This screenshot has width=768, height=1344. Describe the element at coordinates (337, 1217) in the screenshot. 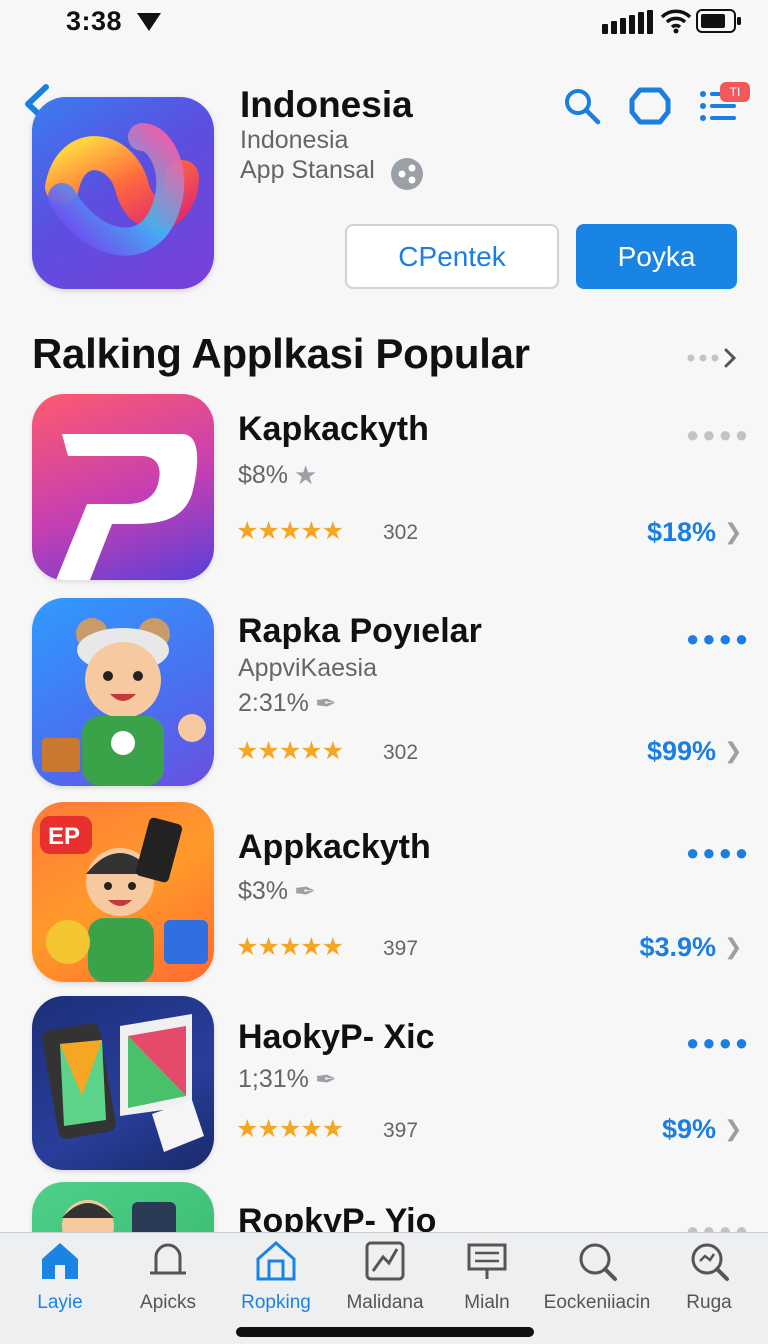

I see `app-name: RopkyP- Yio` at that location.